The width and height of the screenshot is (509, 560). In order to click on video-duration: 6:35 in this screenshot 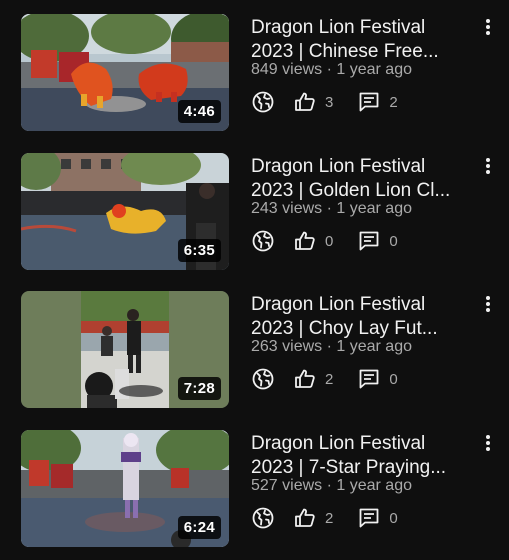, I will do `click(199, 250)`.